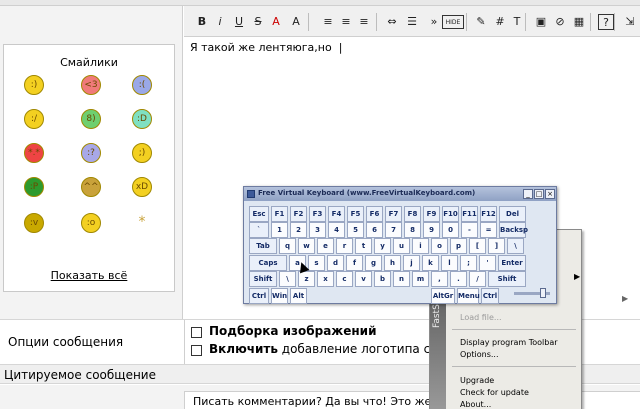  What do you see at coordinates (89, 275) in the screenshot?
I see `show-all-link: Показать всё` at bounding box center [89, 275].